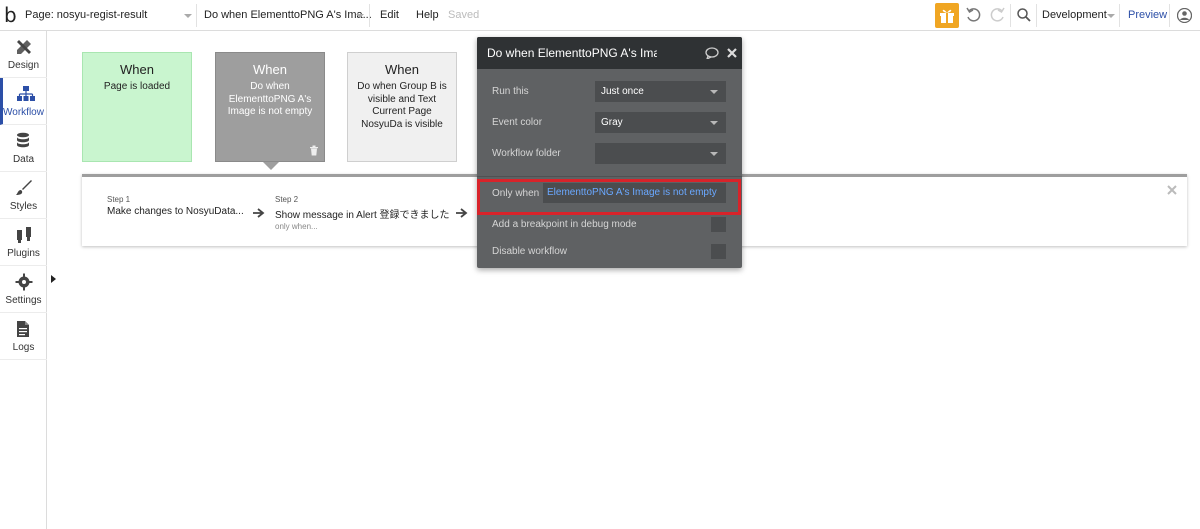  I want to click on sidebar-item-settings: Settings, so click(23, 289).